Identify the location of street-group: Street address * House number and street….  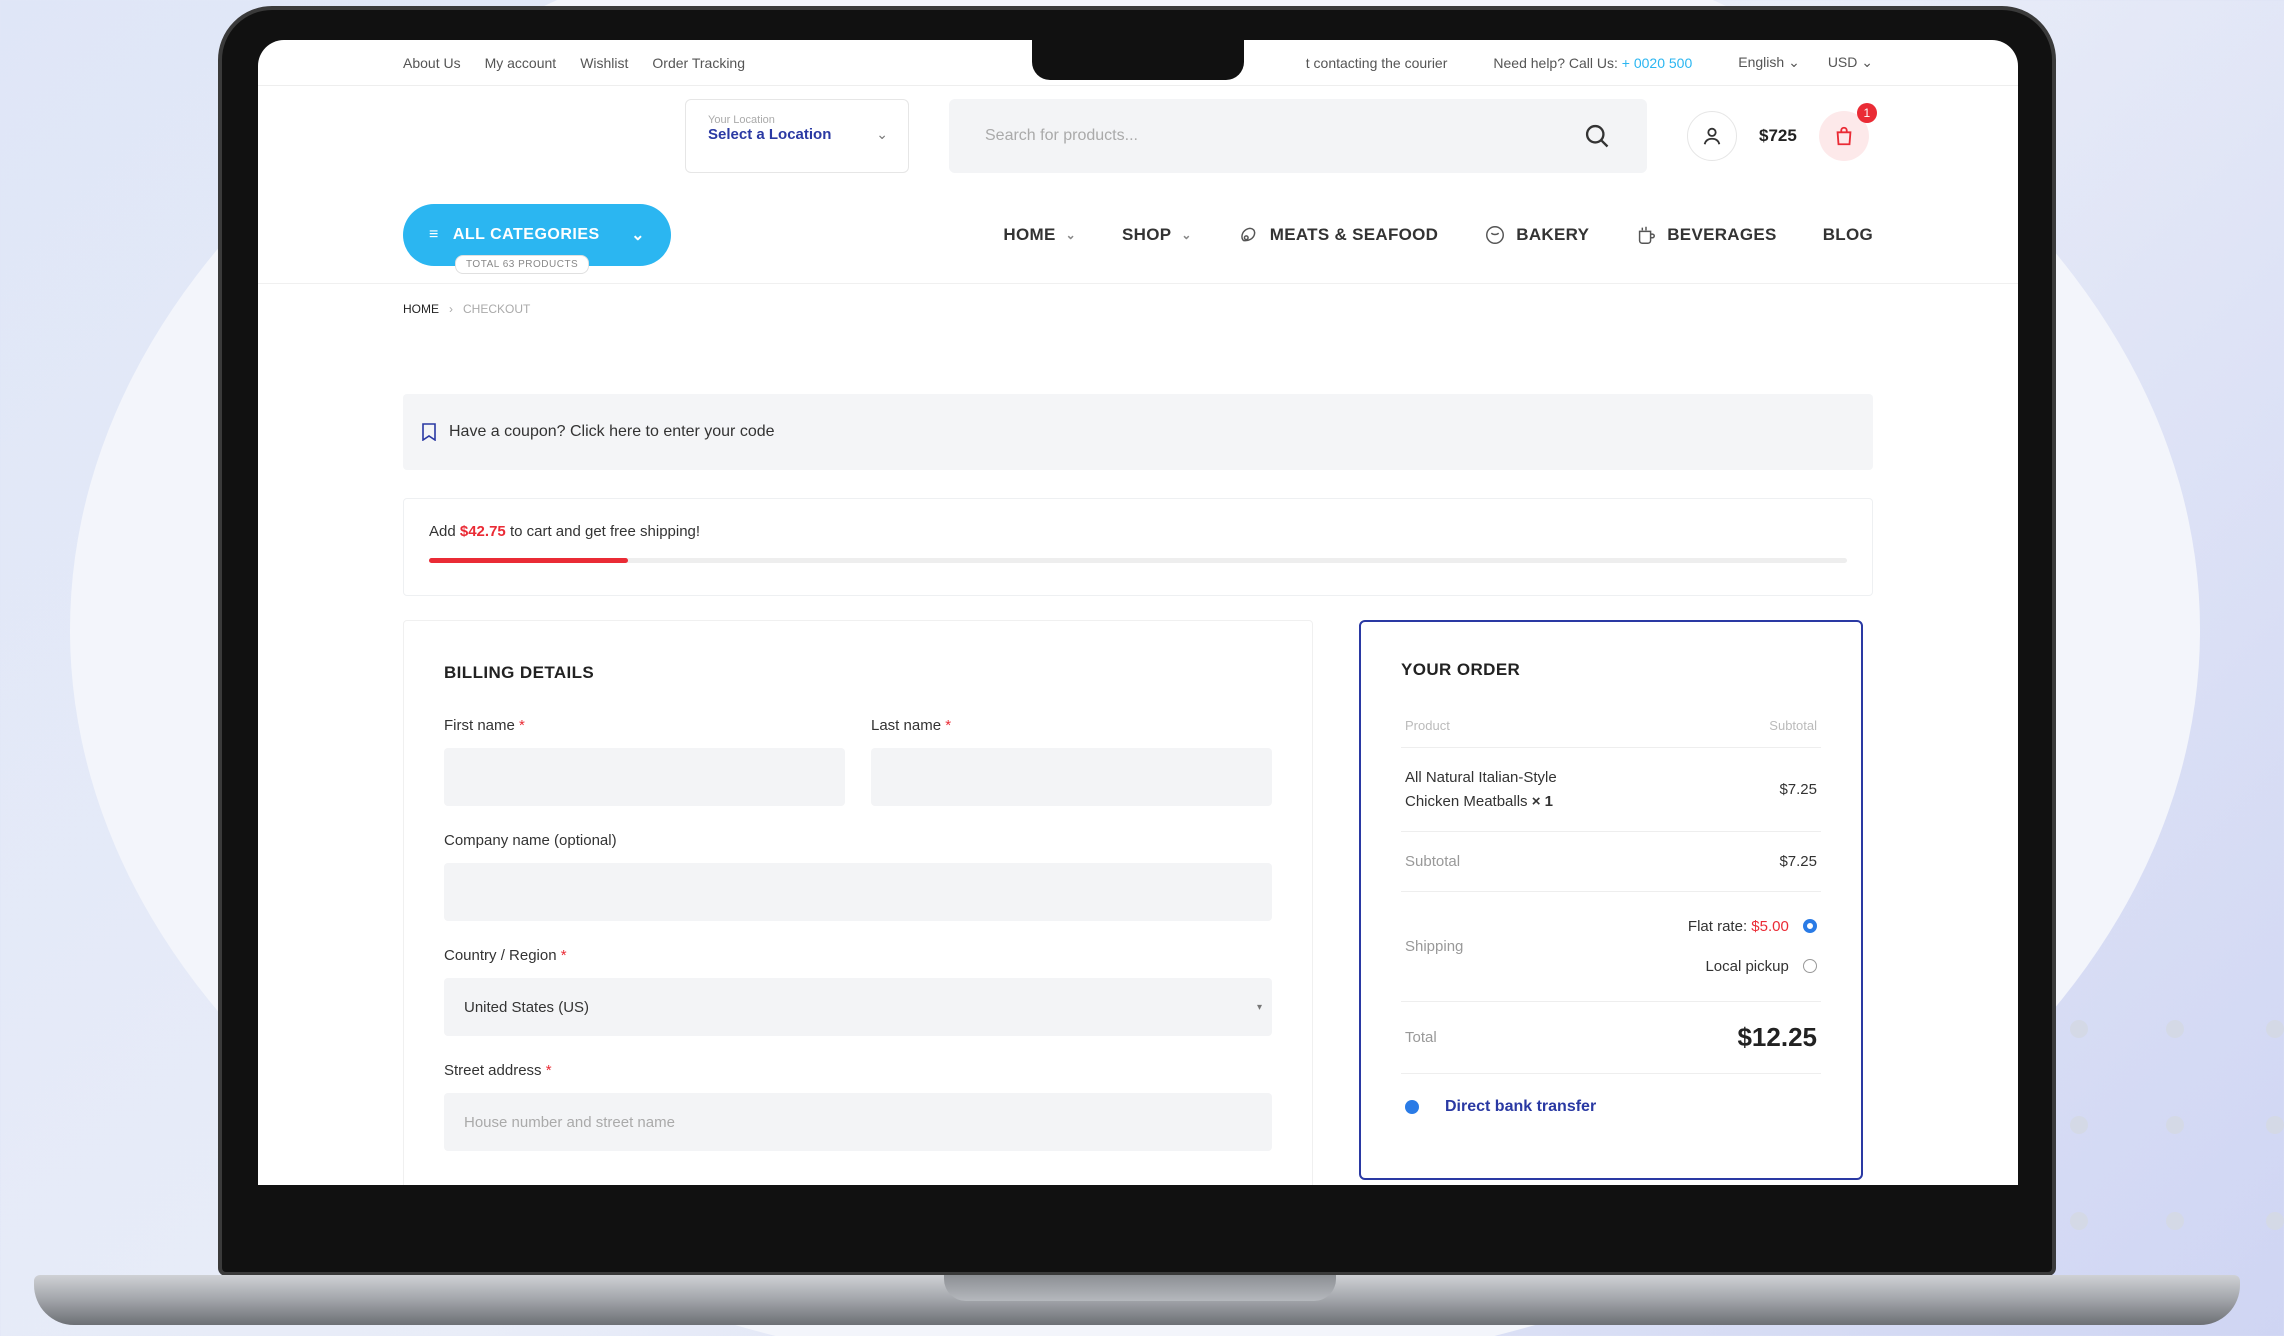
(858, 1106).